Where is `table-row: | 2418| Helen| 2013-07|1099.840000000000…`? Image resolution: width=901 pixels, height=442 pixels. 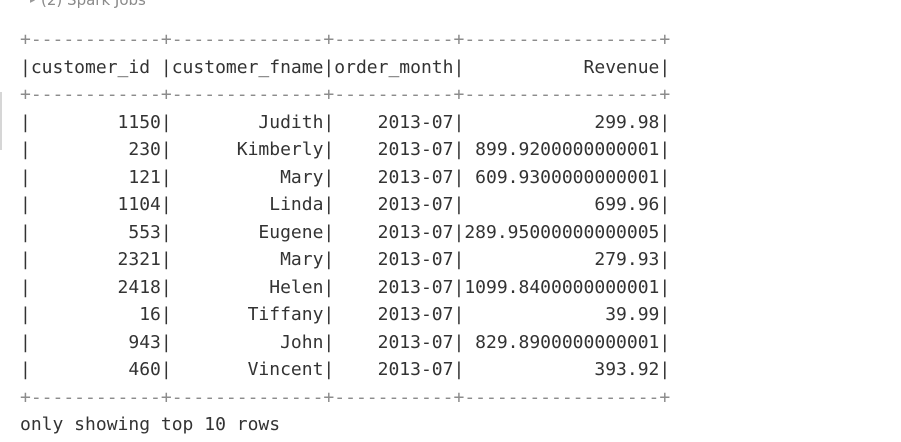 table-row: | 2418| Helen| 2013-07|1099.840000000000… is located at coordinates (345, 287).